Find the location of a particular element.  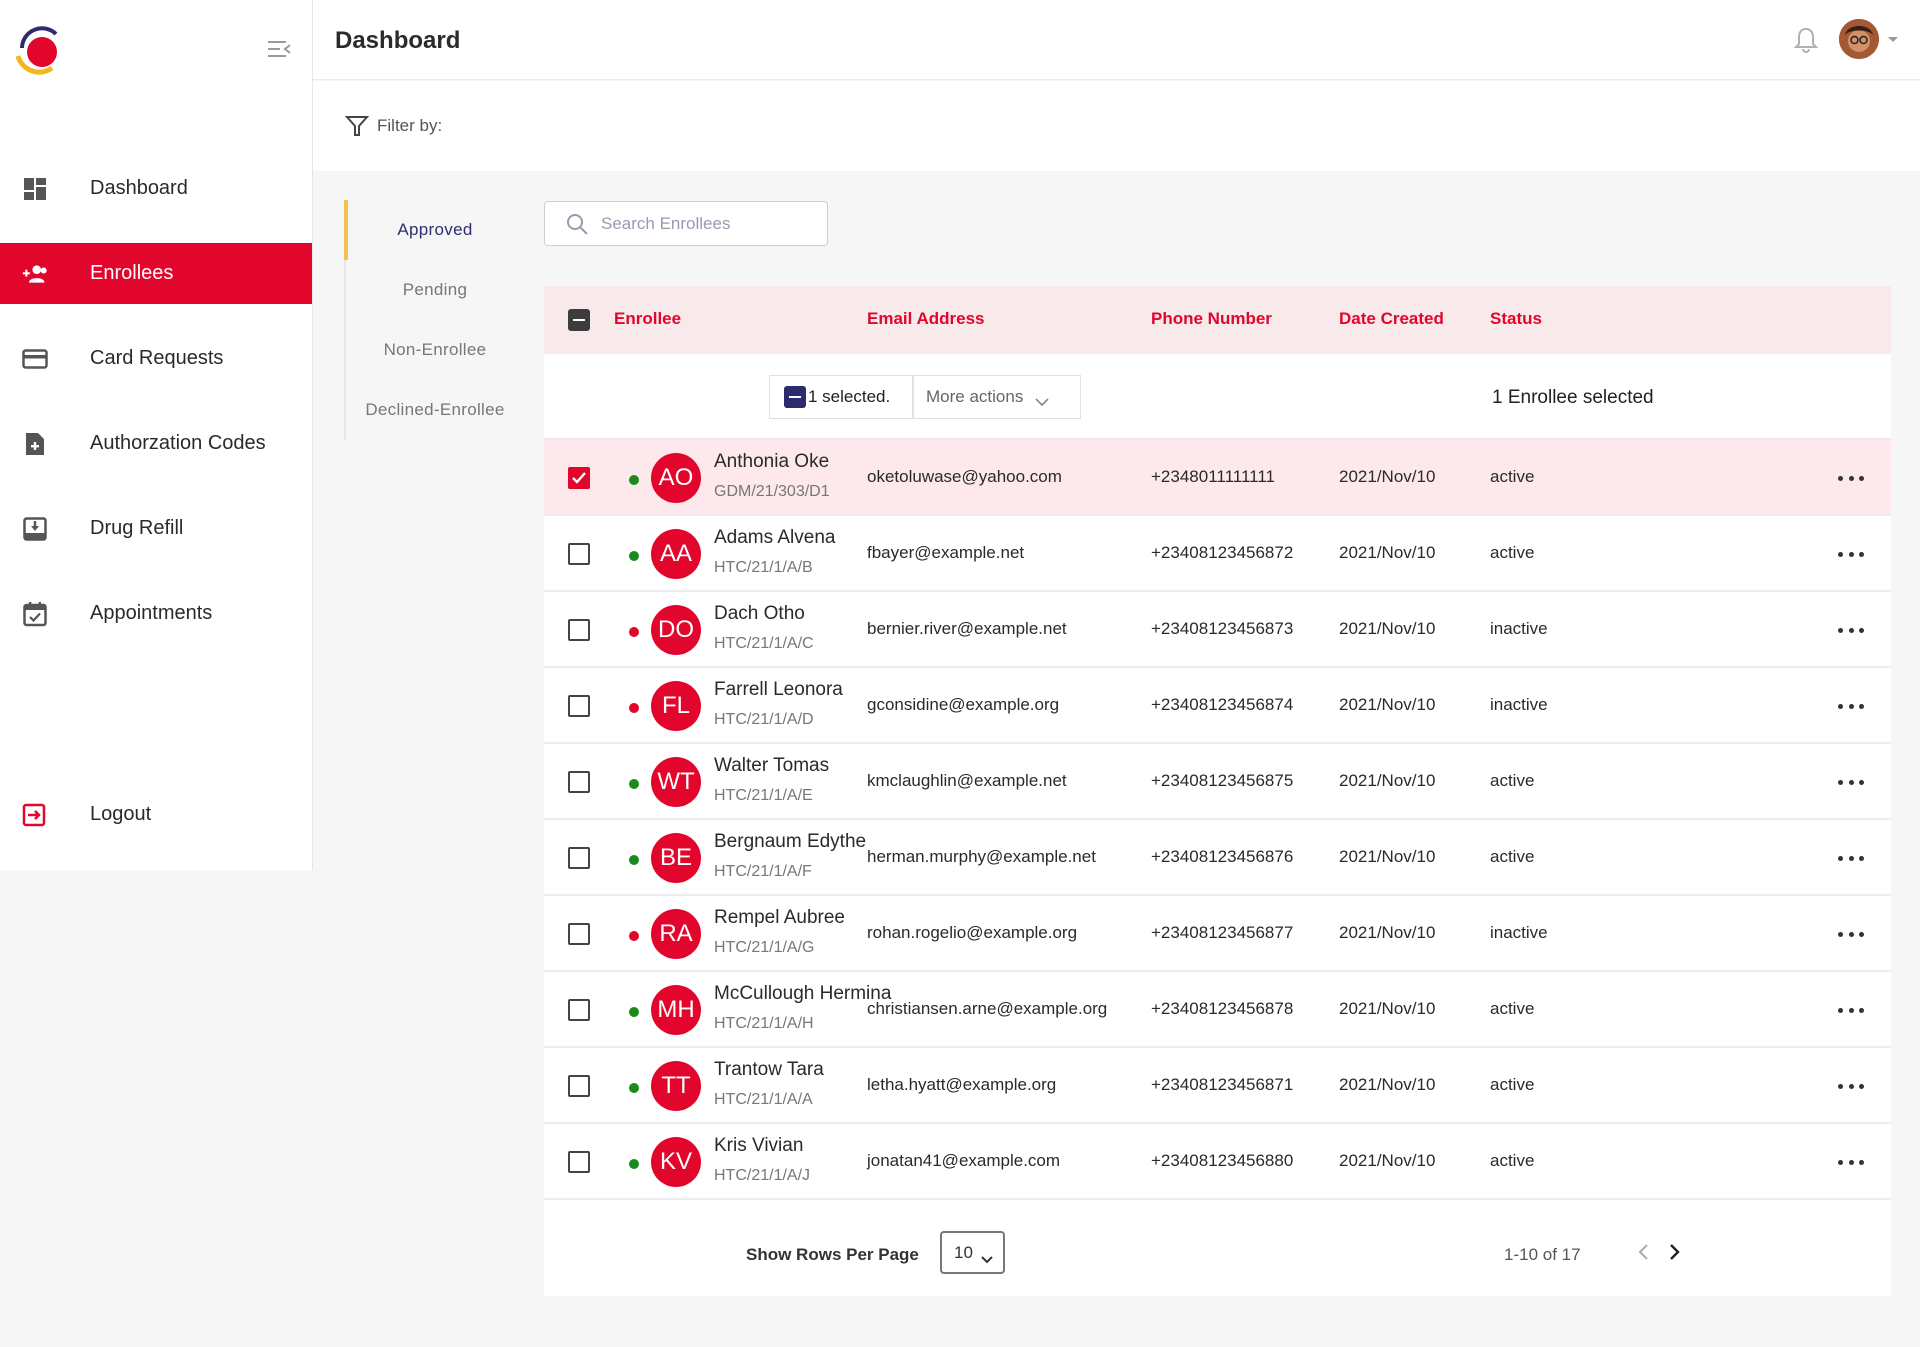

rows-per-page-select: 10 is located at coordinates (972, 1252).